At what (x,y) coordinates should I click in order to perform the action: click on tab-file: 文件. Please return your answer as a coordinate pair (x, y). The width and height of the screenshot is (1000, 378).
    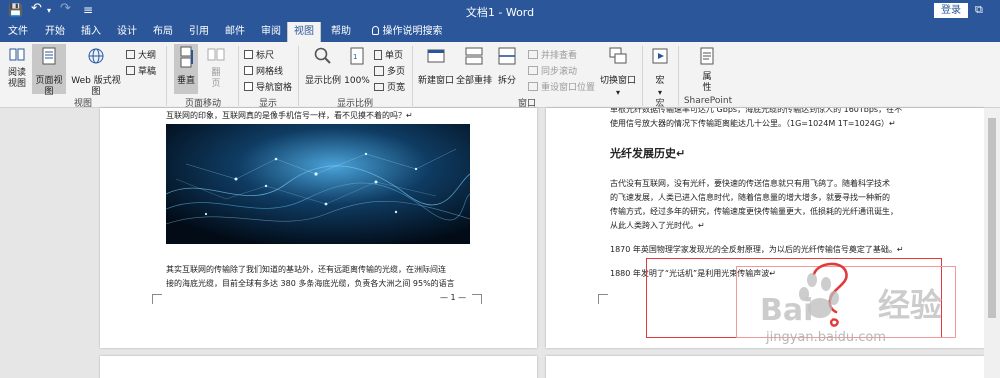
    Looking at the image, I should click on (18, 32).